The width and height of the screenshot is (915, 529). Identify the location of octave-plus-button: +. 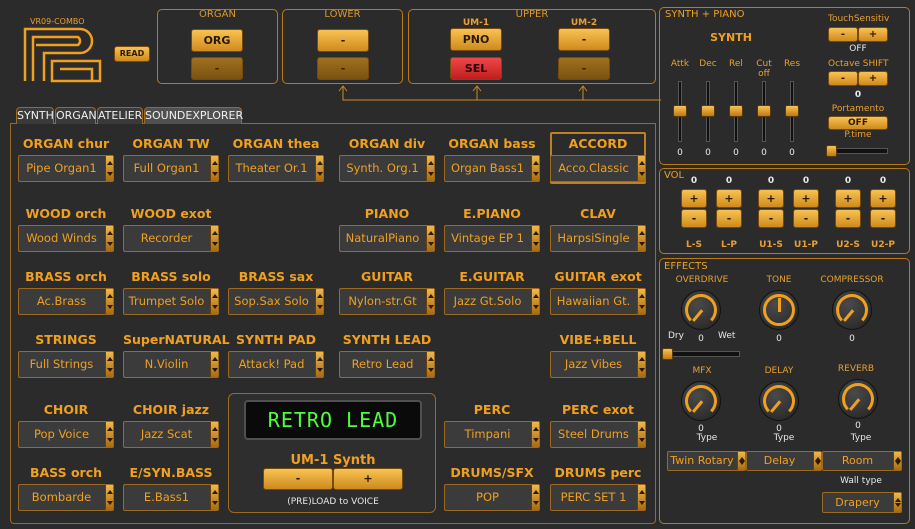
(873, 78).